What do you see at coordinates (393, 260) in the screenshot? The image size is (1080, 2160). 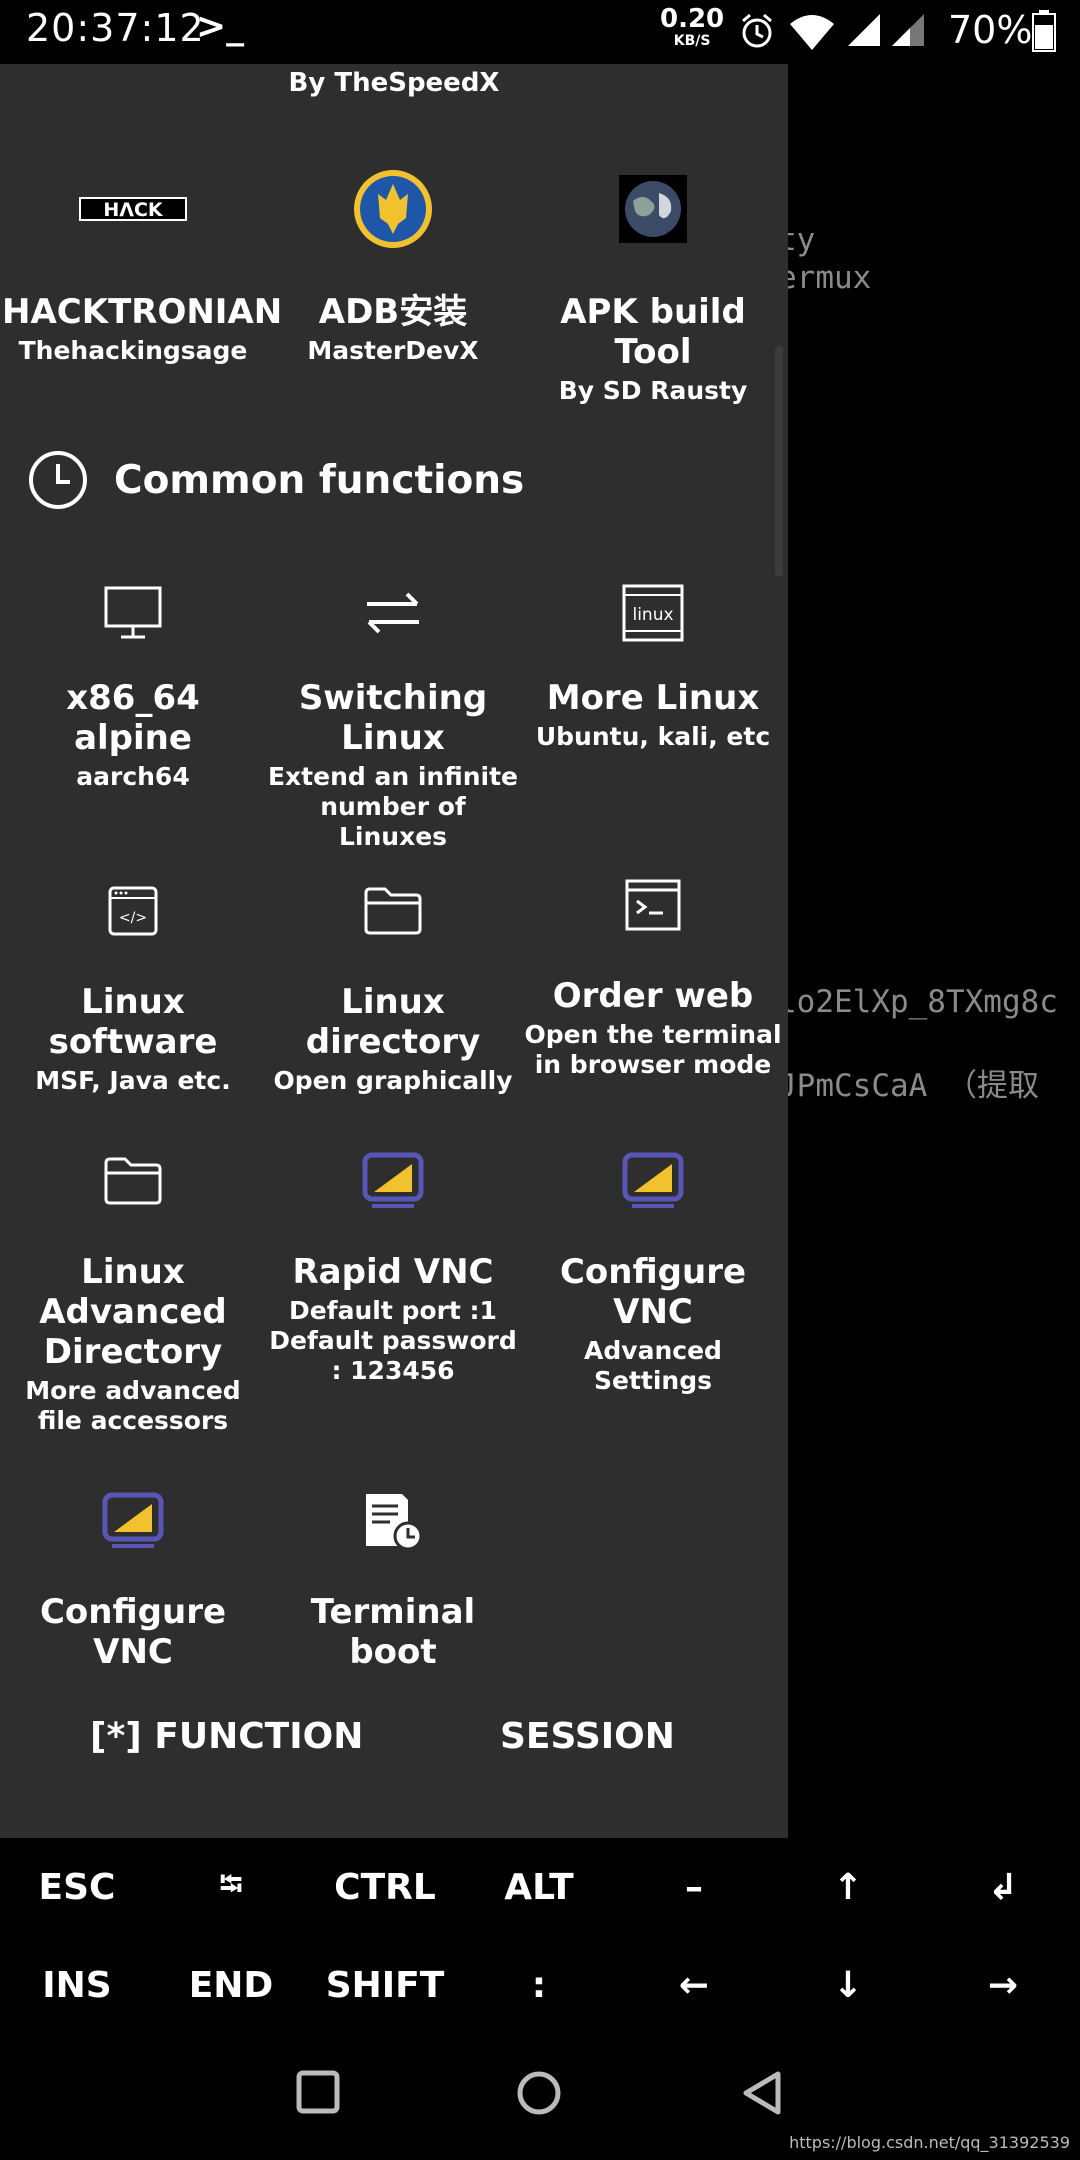 I see `tile-adb-install: ADB安装 MasterDevX` at bounding box center [393, 260].